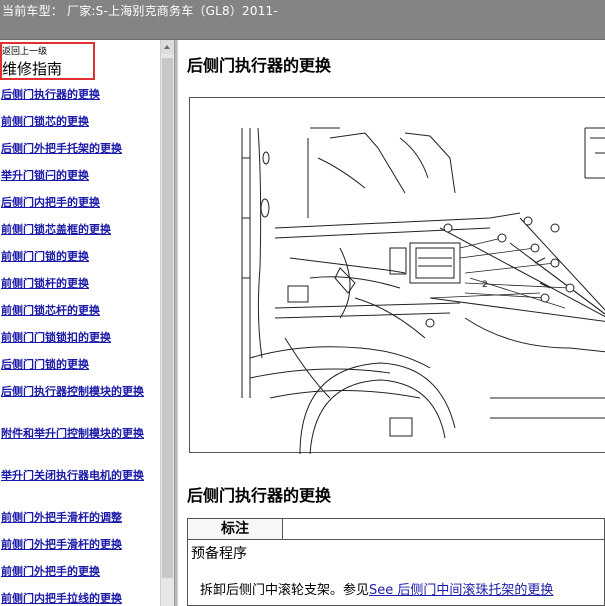 This screenshot has width=605, height=606. I want to click on page-title: 后侧门执行器的更换, so click(259, 65).